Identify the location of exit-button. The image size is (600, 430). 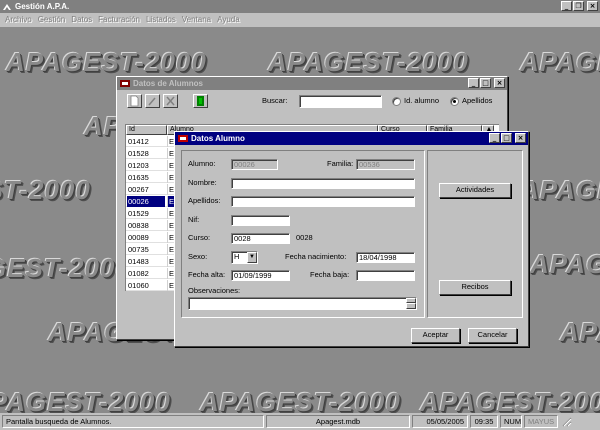
(200, 101).